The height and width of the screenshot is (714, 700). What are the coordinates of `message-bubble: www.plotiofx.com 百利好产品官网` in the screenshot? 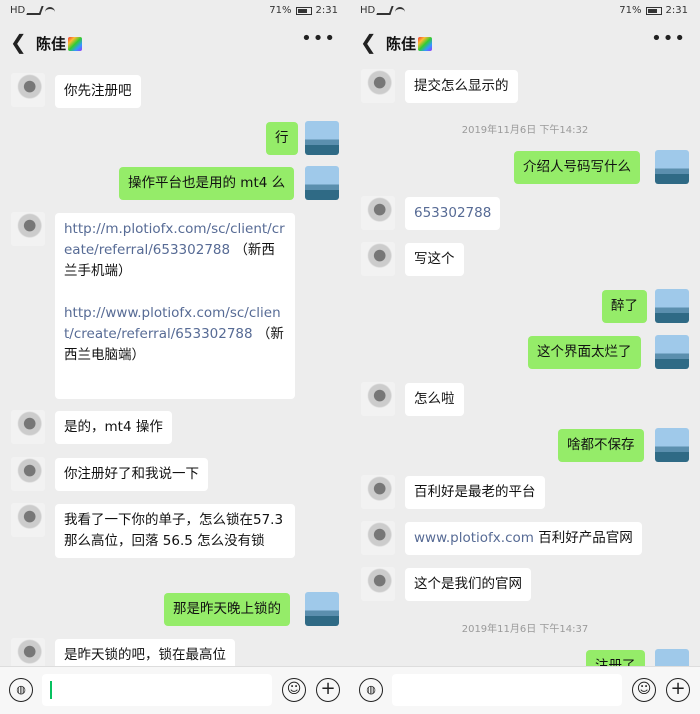 It's located at (523, 538).